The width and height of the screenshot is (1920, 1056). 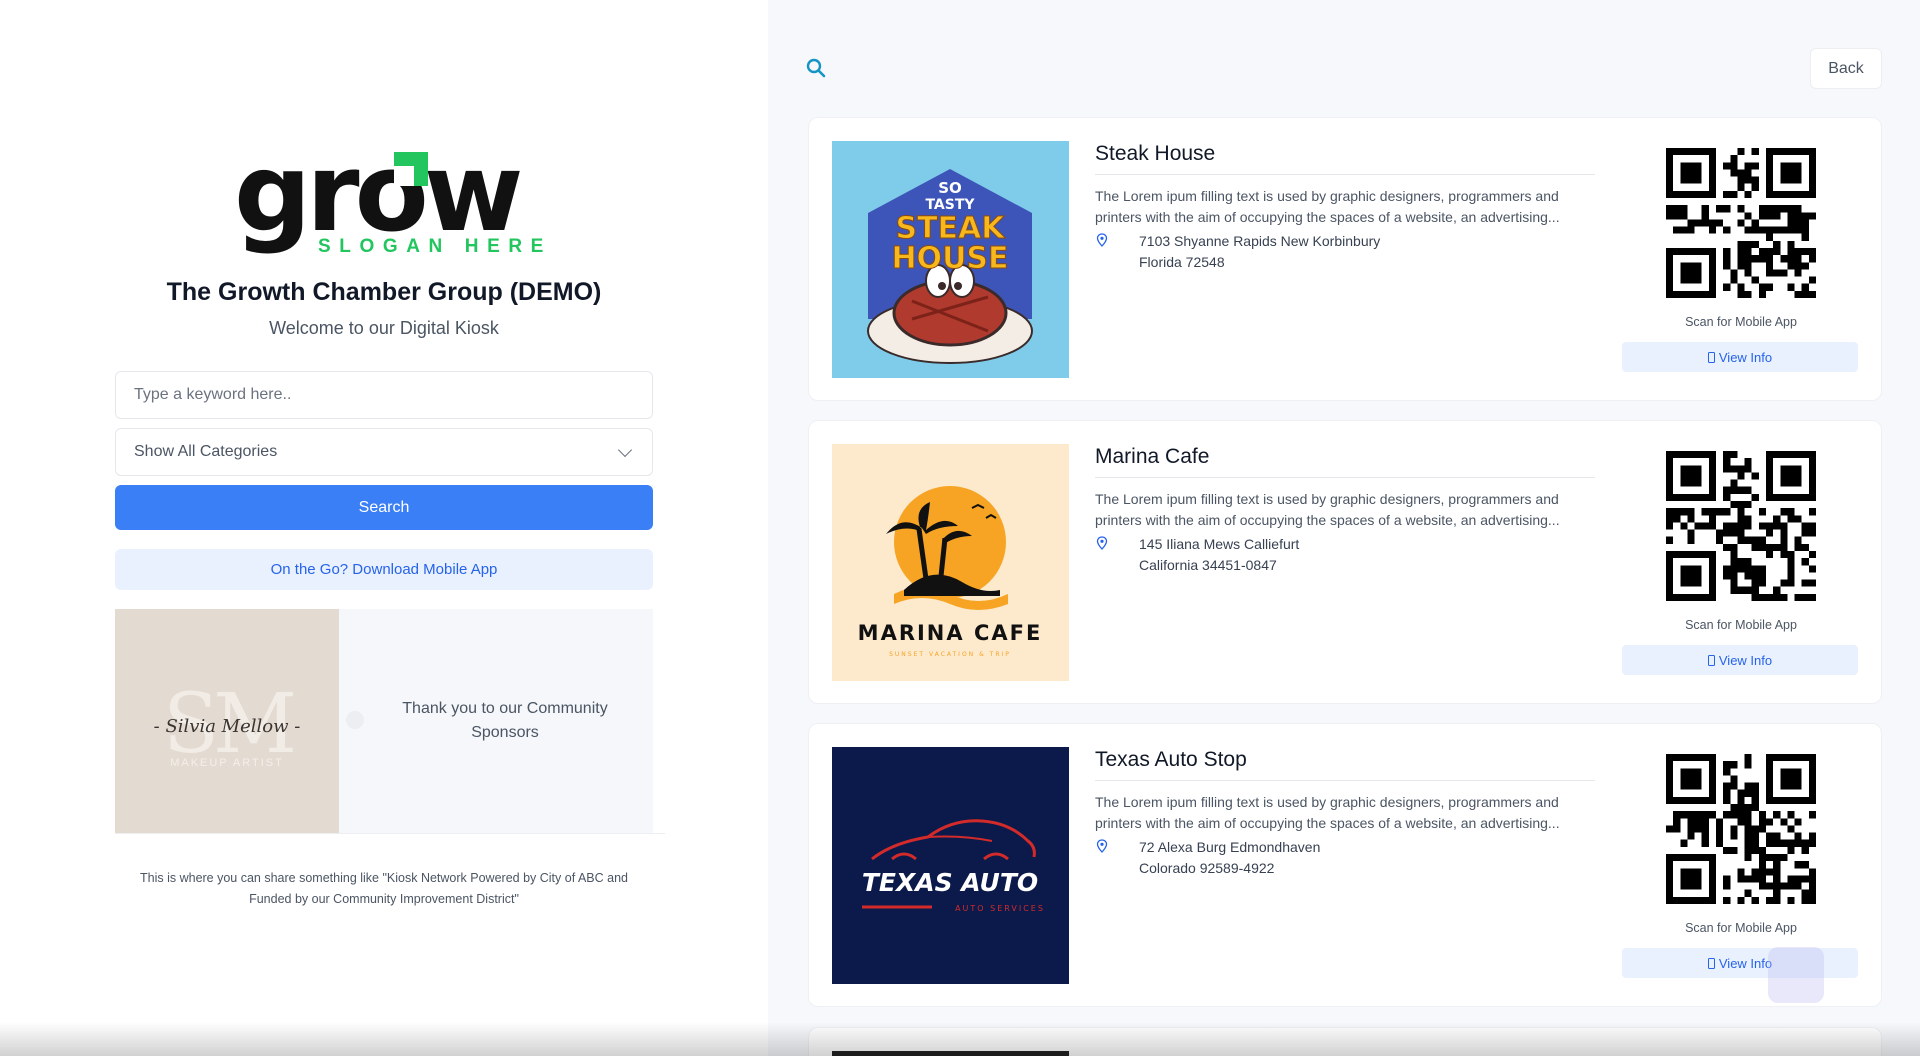 I want to click on chevron-down-icon, so click(x=625, y=449).